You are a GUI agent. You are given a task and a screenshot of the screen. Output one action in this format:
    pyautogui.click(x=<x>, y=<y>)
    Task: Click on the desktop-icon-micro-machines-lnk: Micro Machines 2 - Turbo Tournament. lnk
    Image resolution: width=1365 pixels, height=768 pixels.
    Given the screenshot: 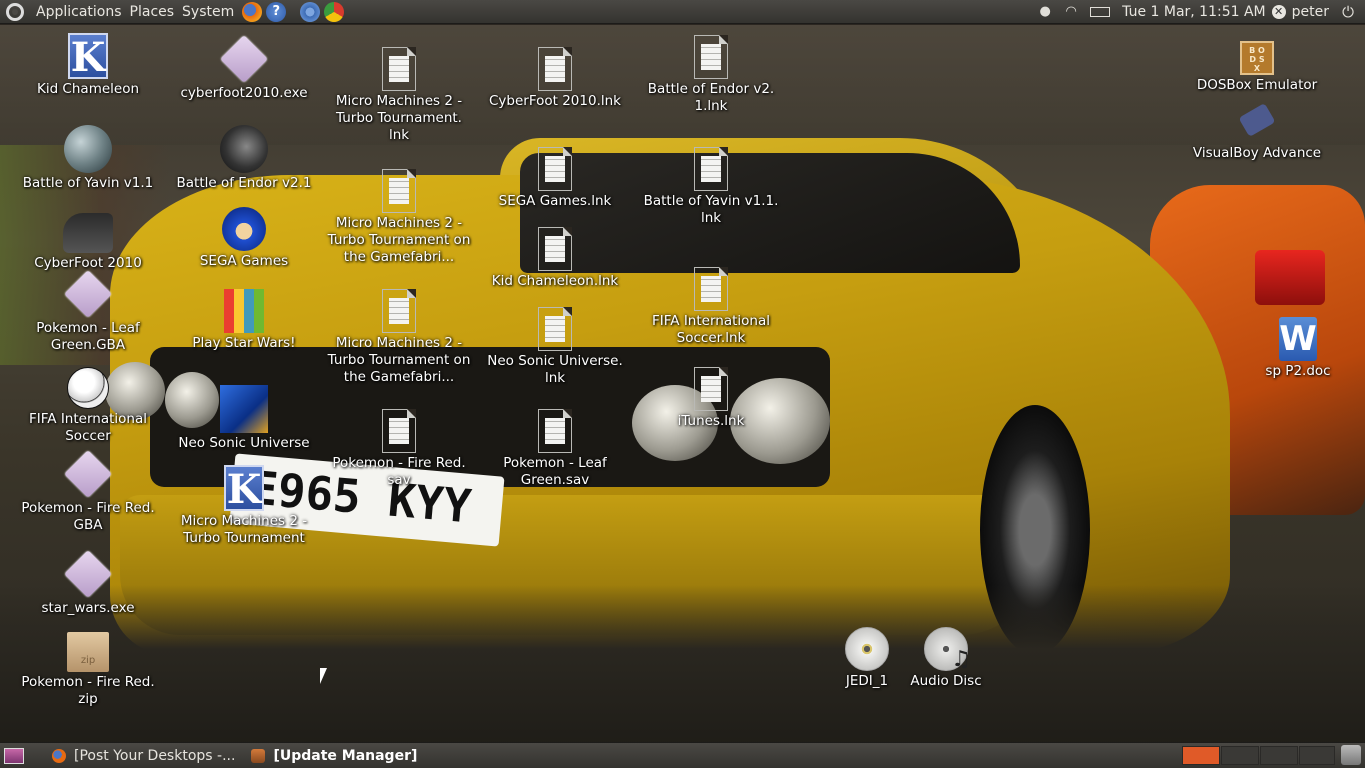 What is the action you would take?
    pyautogui.click(x=399, y=94)
    